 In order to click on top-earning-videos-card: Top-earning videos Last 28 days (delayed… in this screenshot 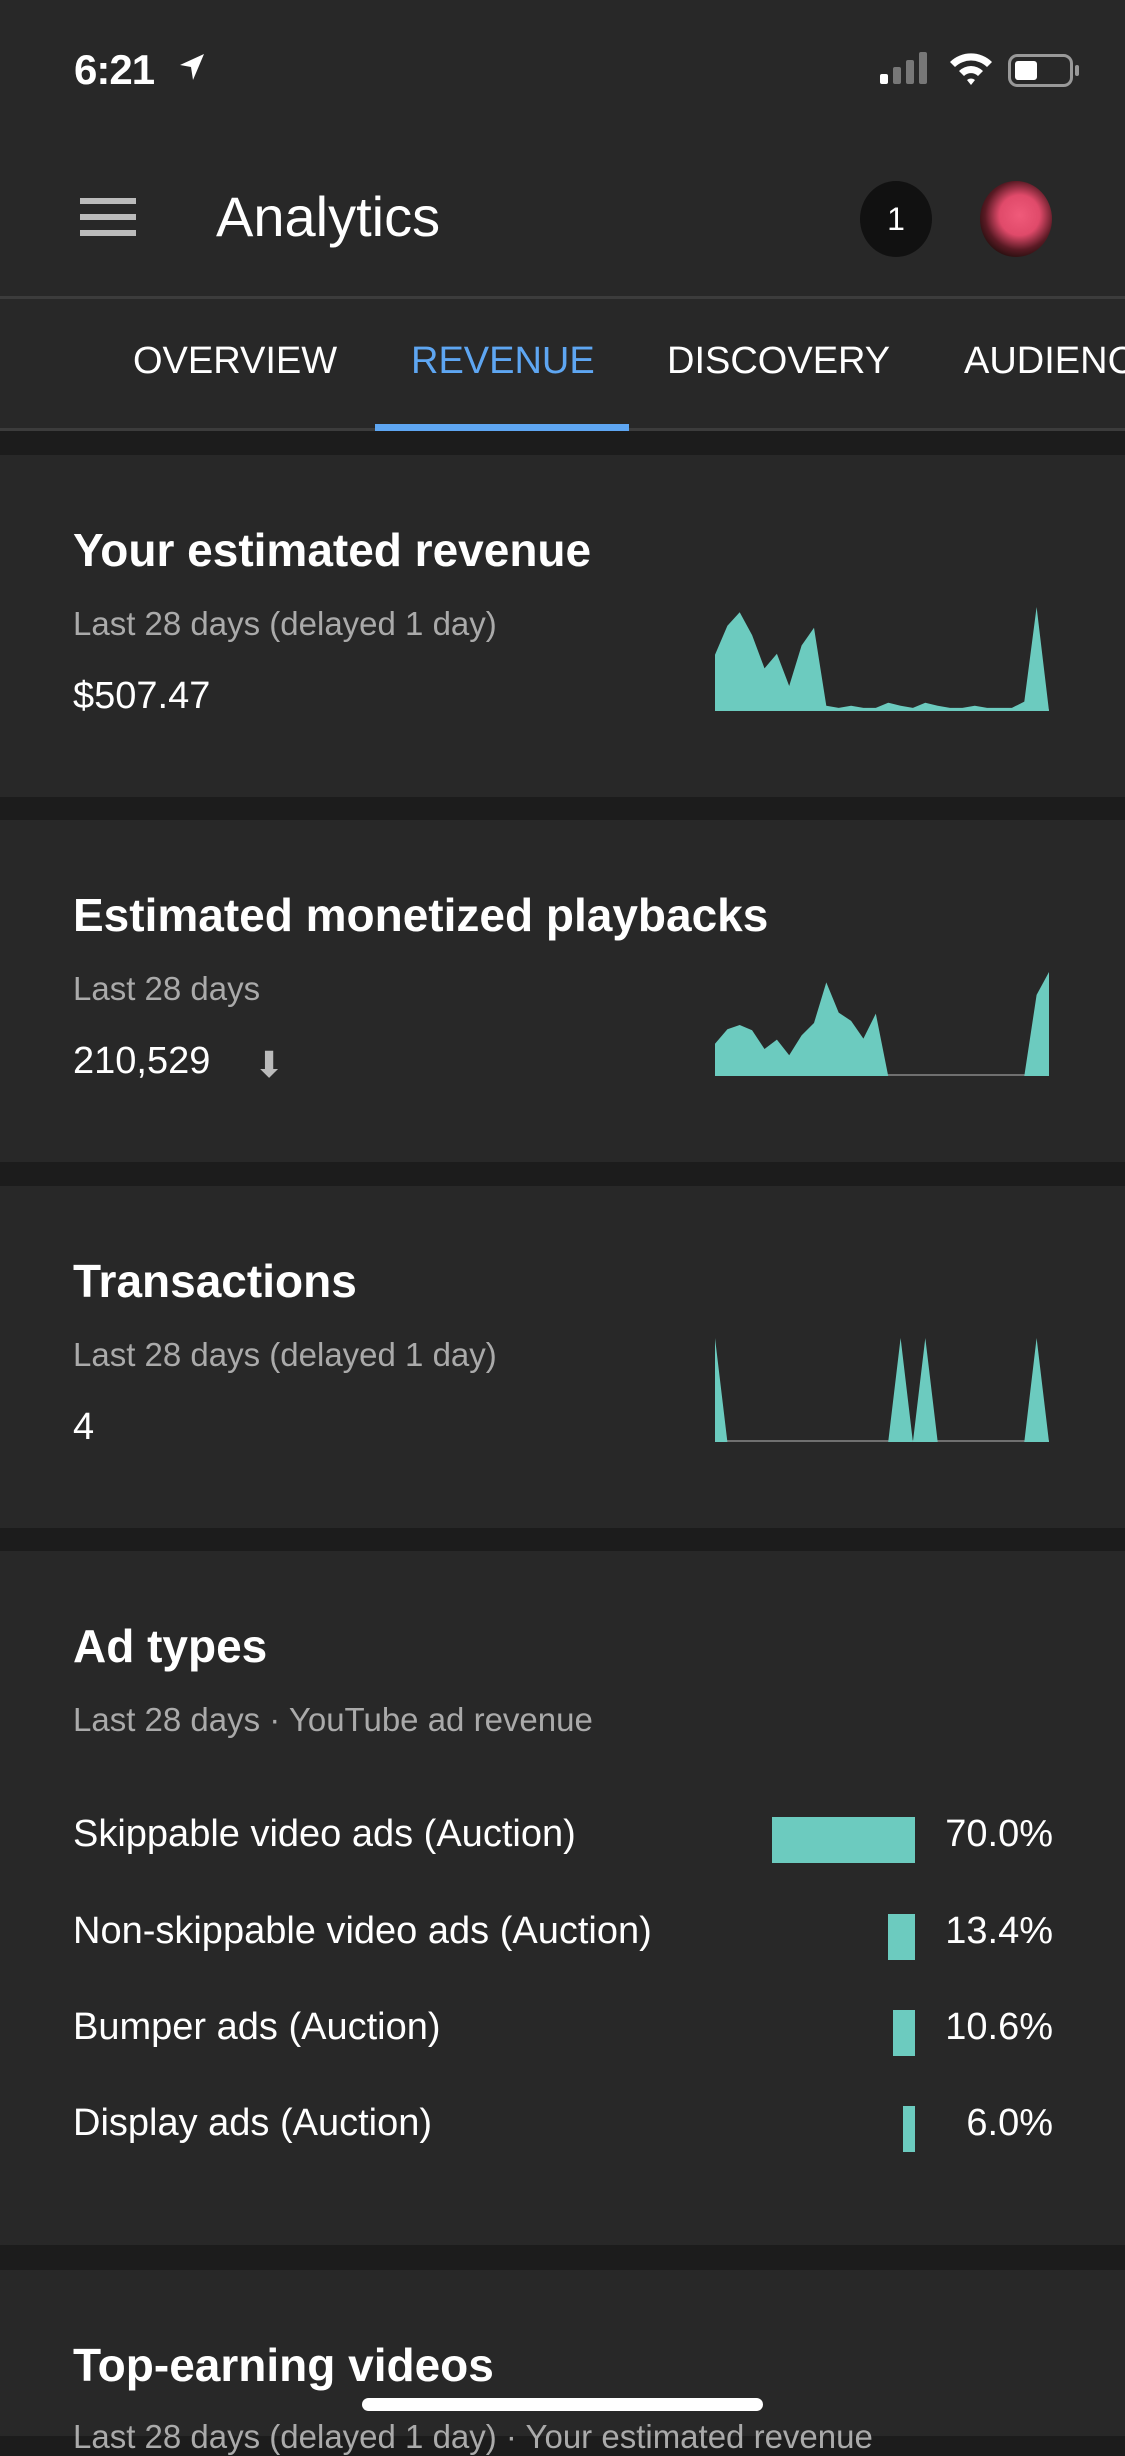, I will do `click(562, 2362)`.